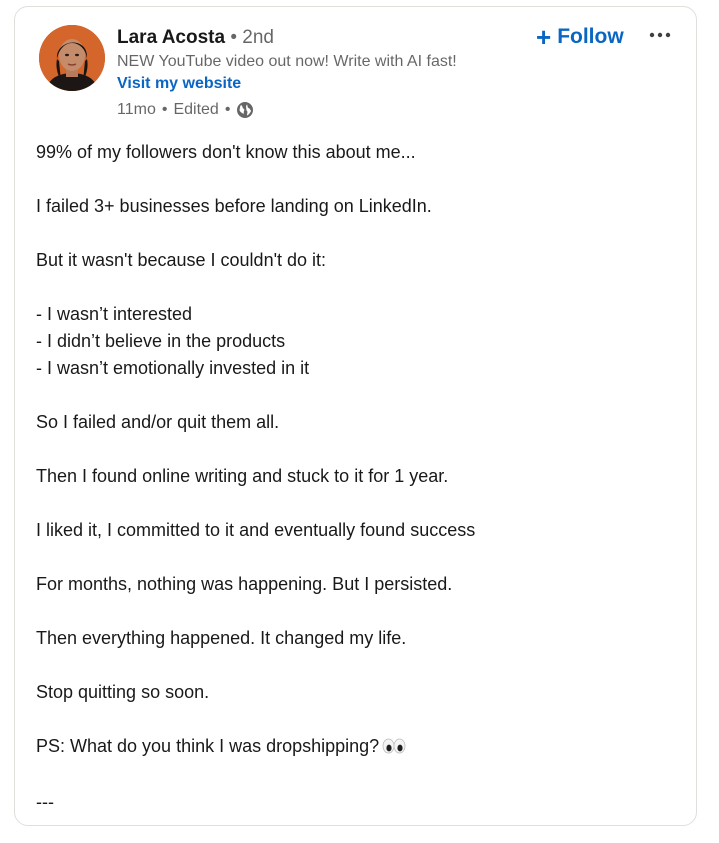 Image resolution: width=719 pixels, height=843 pixels. What do you see at coordinates (161, 341) in the screenshot?
I see `list-item: - I didn’t believe in the products` at bounding box center [161, 341].